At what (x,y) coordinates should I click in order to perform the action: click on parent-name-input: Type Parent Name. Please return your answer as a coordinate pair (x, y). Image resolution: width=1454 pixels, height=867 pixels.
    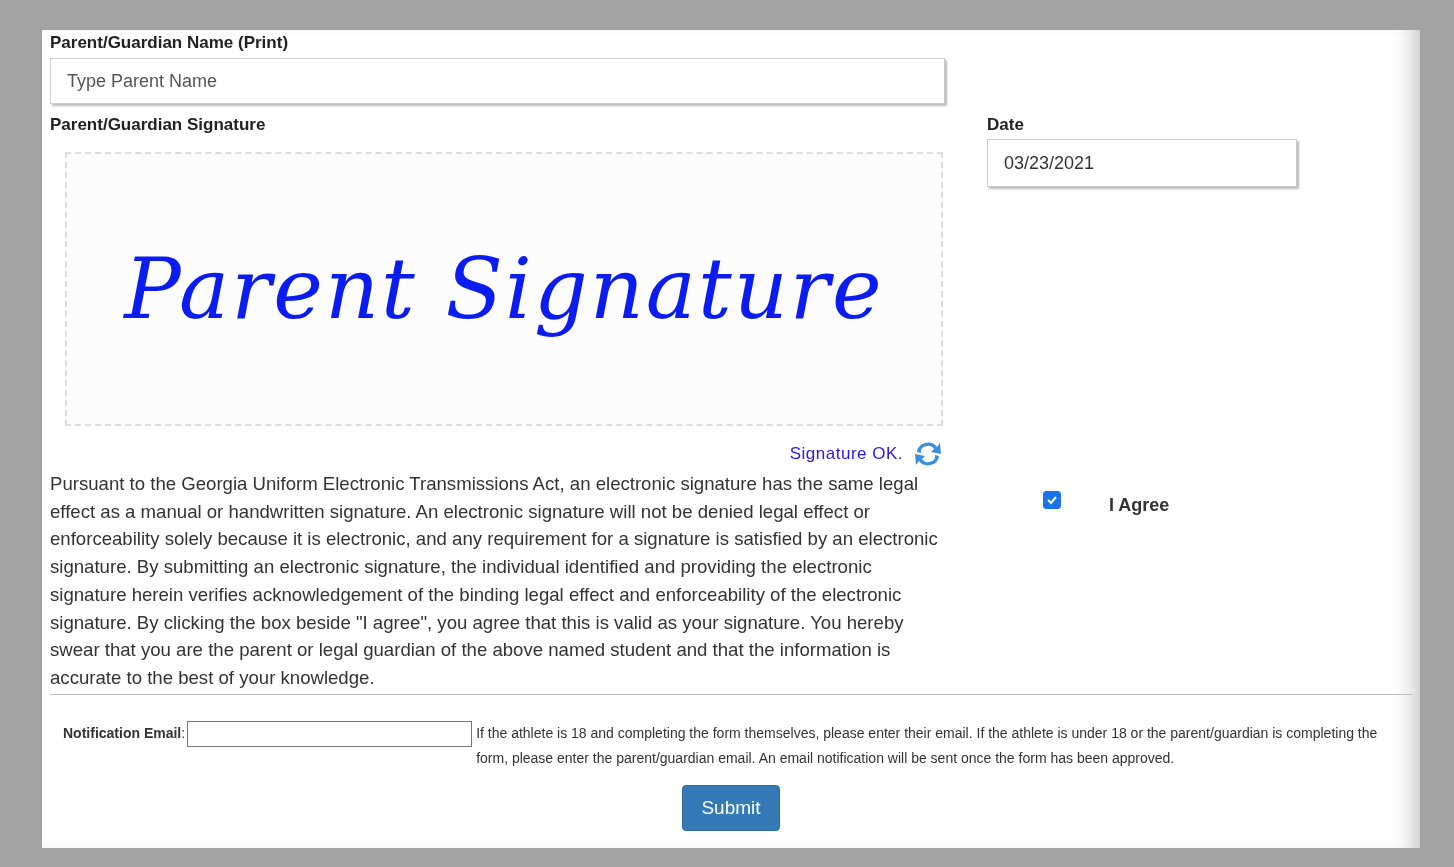
    Looking at the image, I should click on (497, 81).